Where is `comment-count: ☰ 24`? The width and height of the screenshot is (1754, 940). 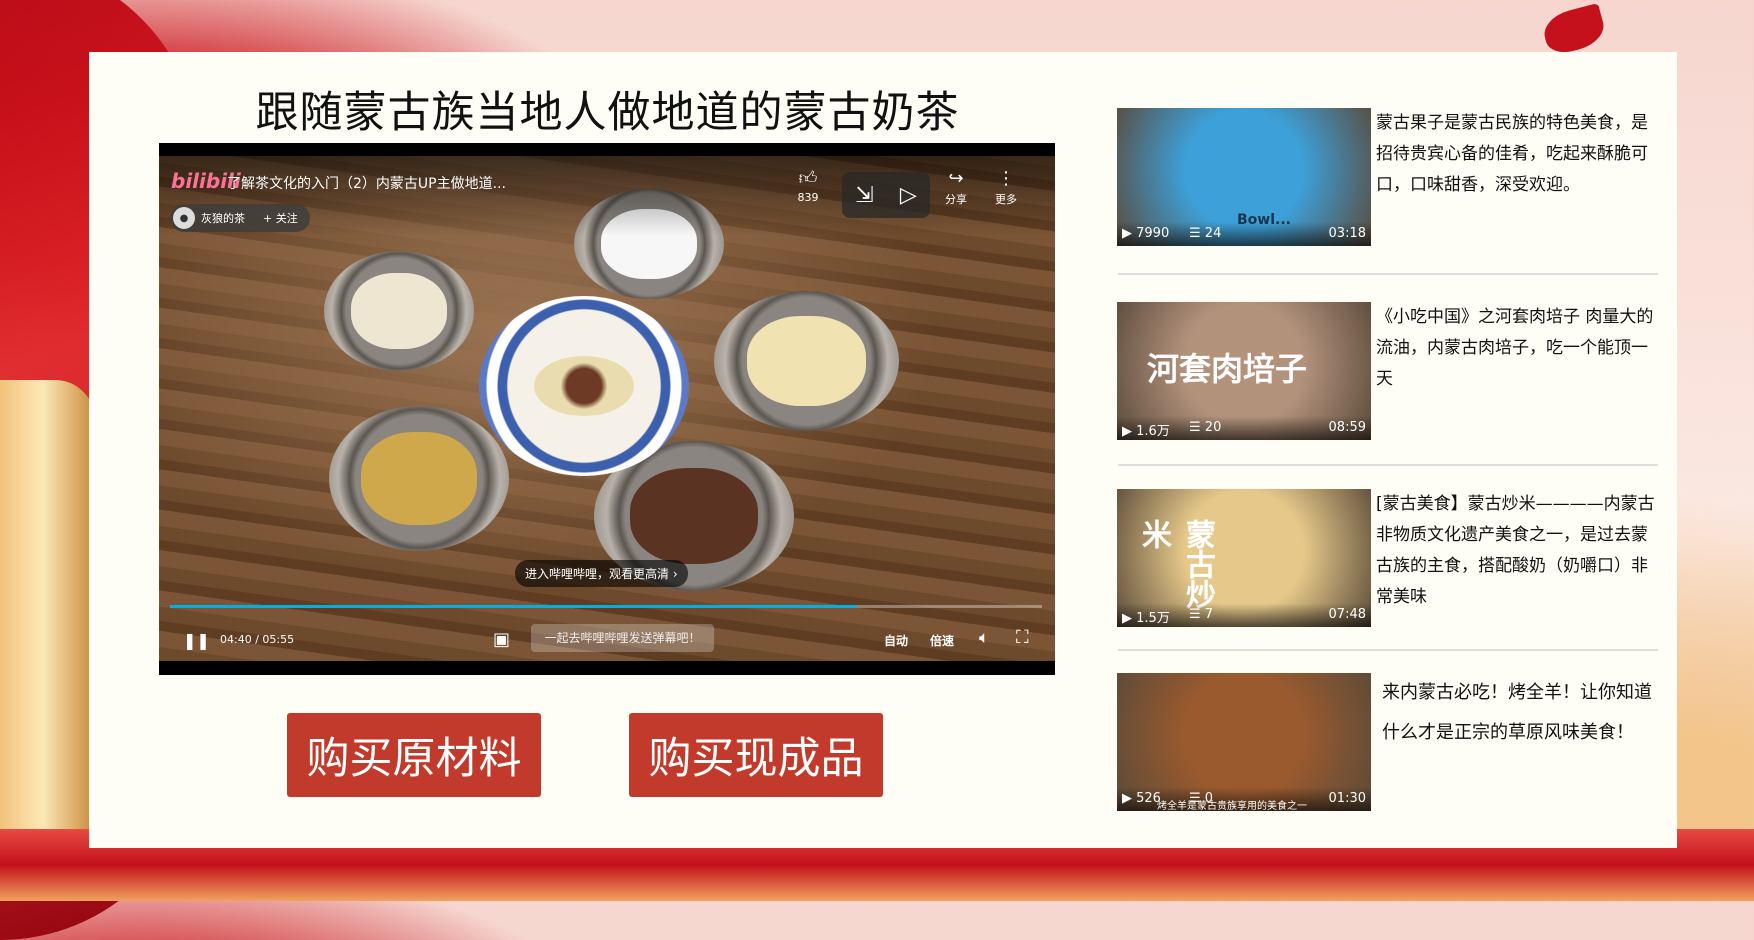
comment-count: ☰ 24 is located at coordinates (1205, 233).